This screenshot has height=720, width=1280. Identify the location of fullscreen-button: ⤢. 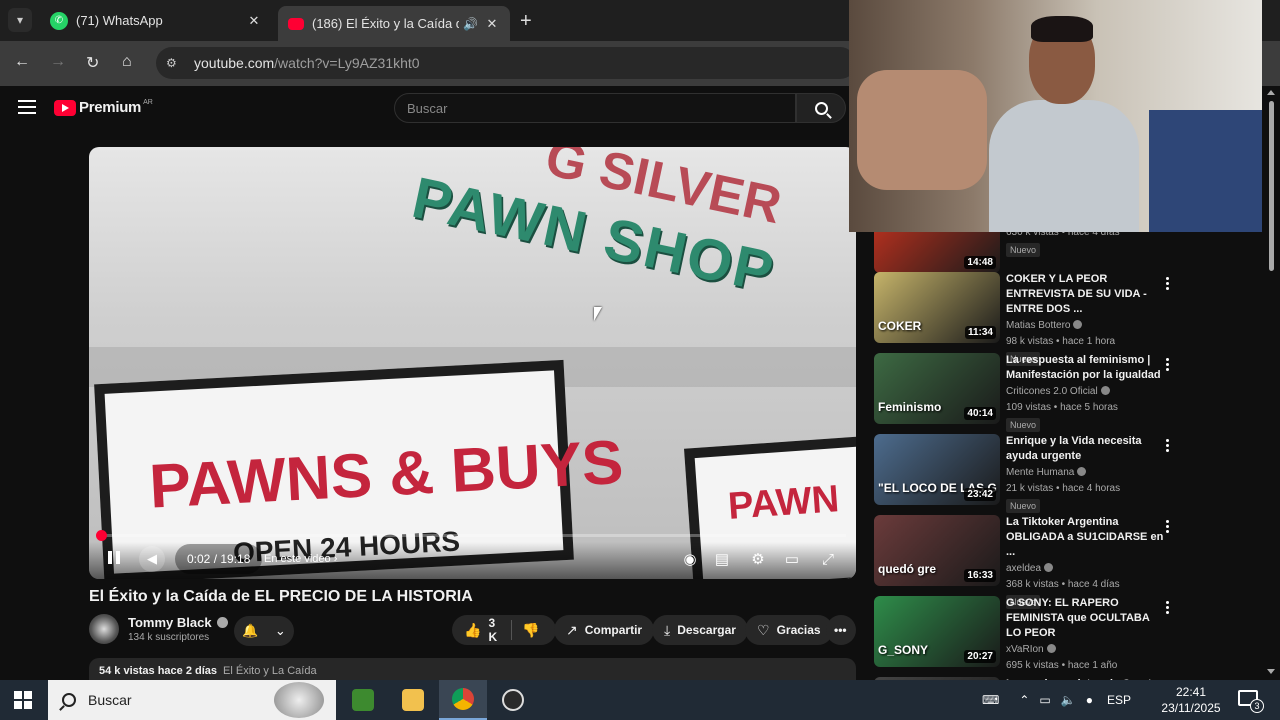
(828, 559).